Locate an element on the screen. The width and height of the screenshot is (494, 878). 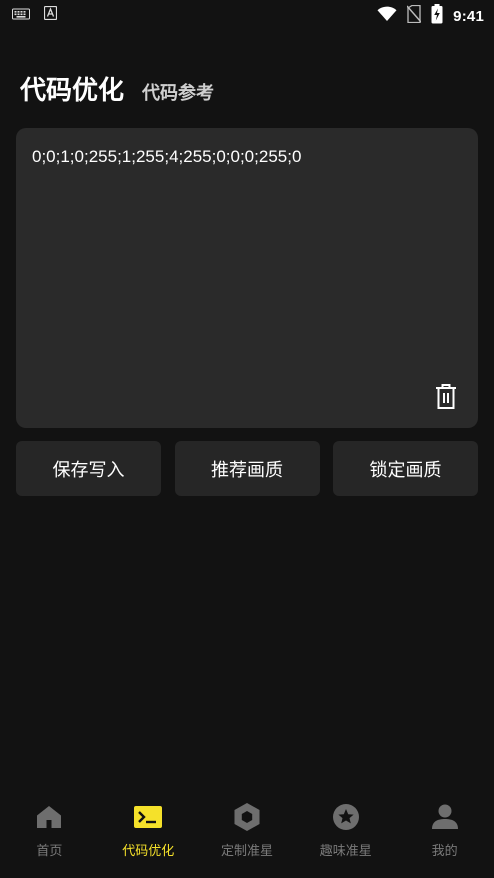
status-time: 9:41 is located at coordinates (468, 16).